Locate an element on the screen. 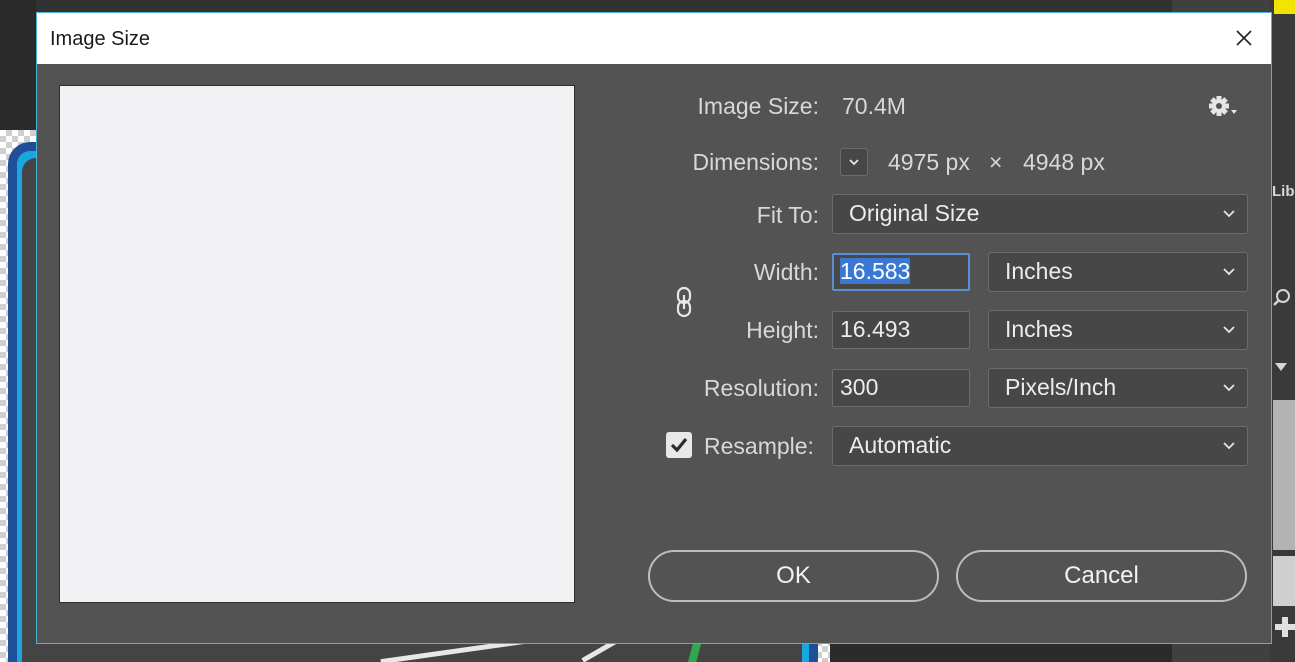 This screenshot has width=1295, height=662. resample-value: Automatic is located at coordinates (900, 445).